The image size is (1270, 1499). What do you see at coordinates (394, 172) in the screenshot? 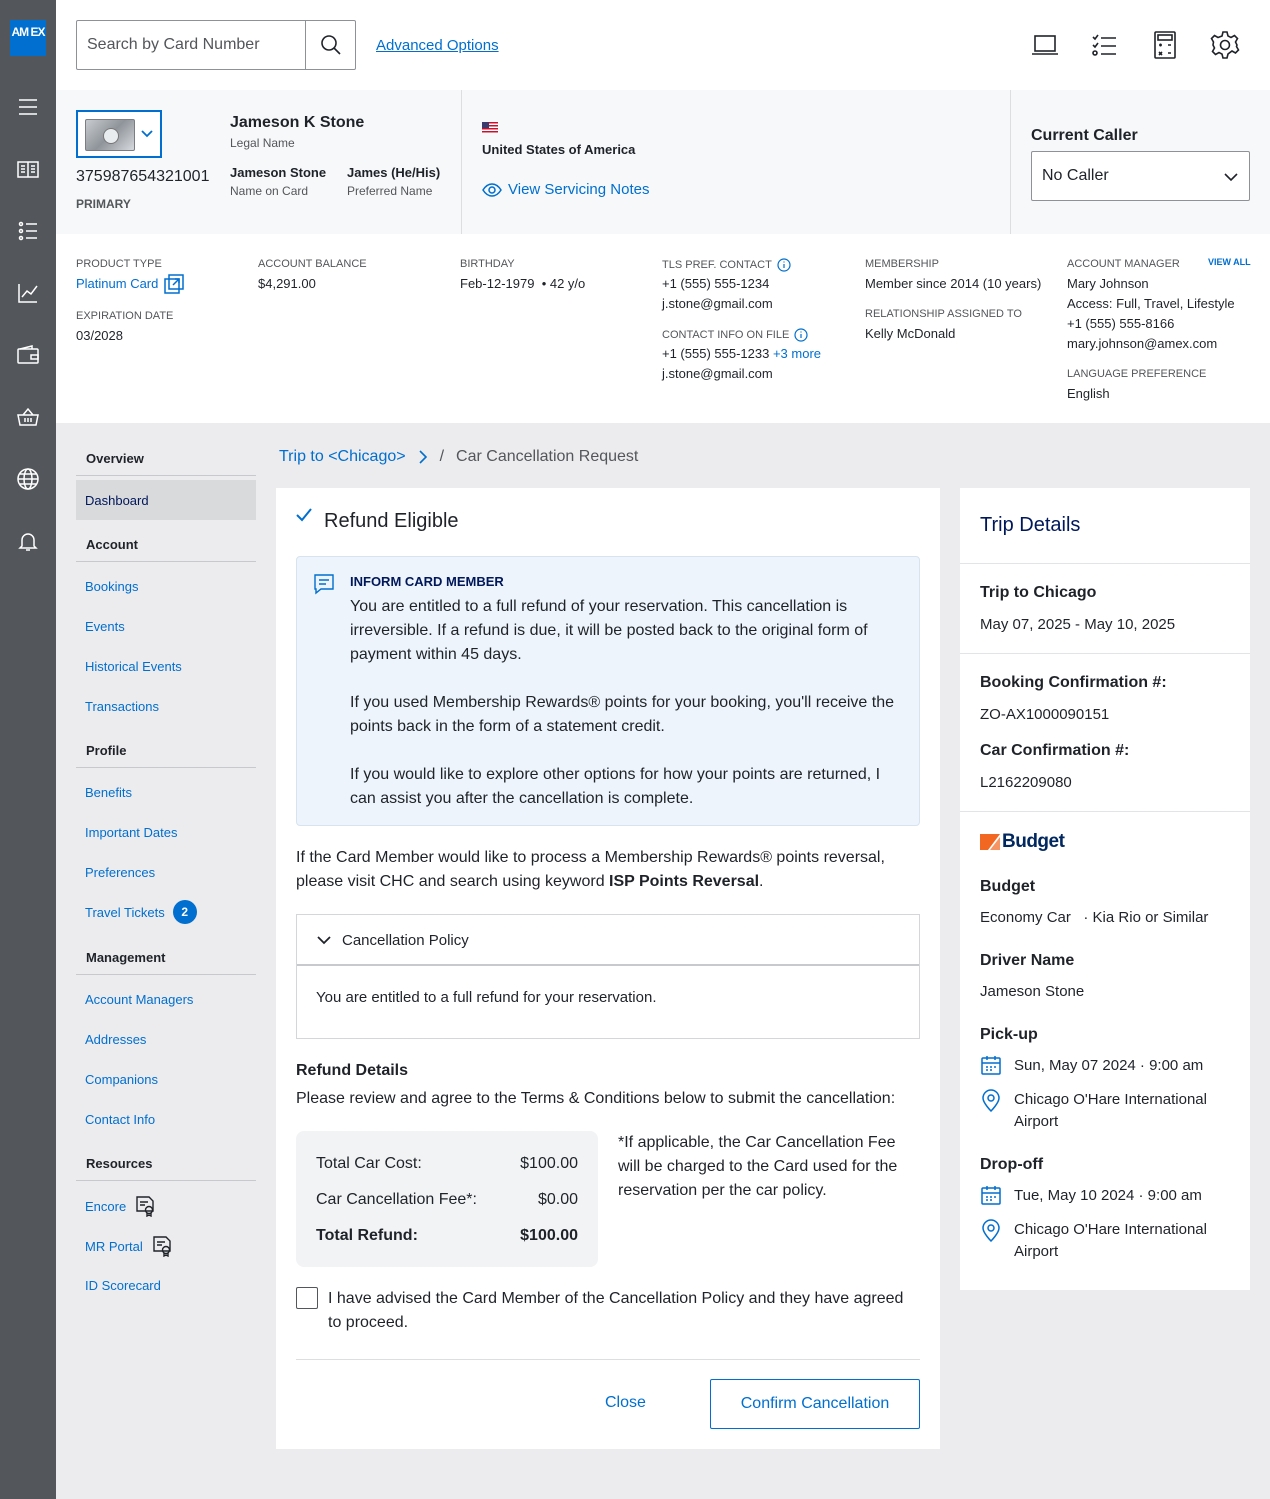
I see `preferred-name: James (He/His)` at bounding box center [394, 172].